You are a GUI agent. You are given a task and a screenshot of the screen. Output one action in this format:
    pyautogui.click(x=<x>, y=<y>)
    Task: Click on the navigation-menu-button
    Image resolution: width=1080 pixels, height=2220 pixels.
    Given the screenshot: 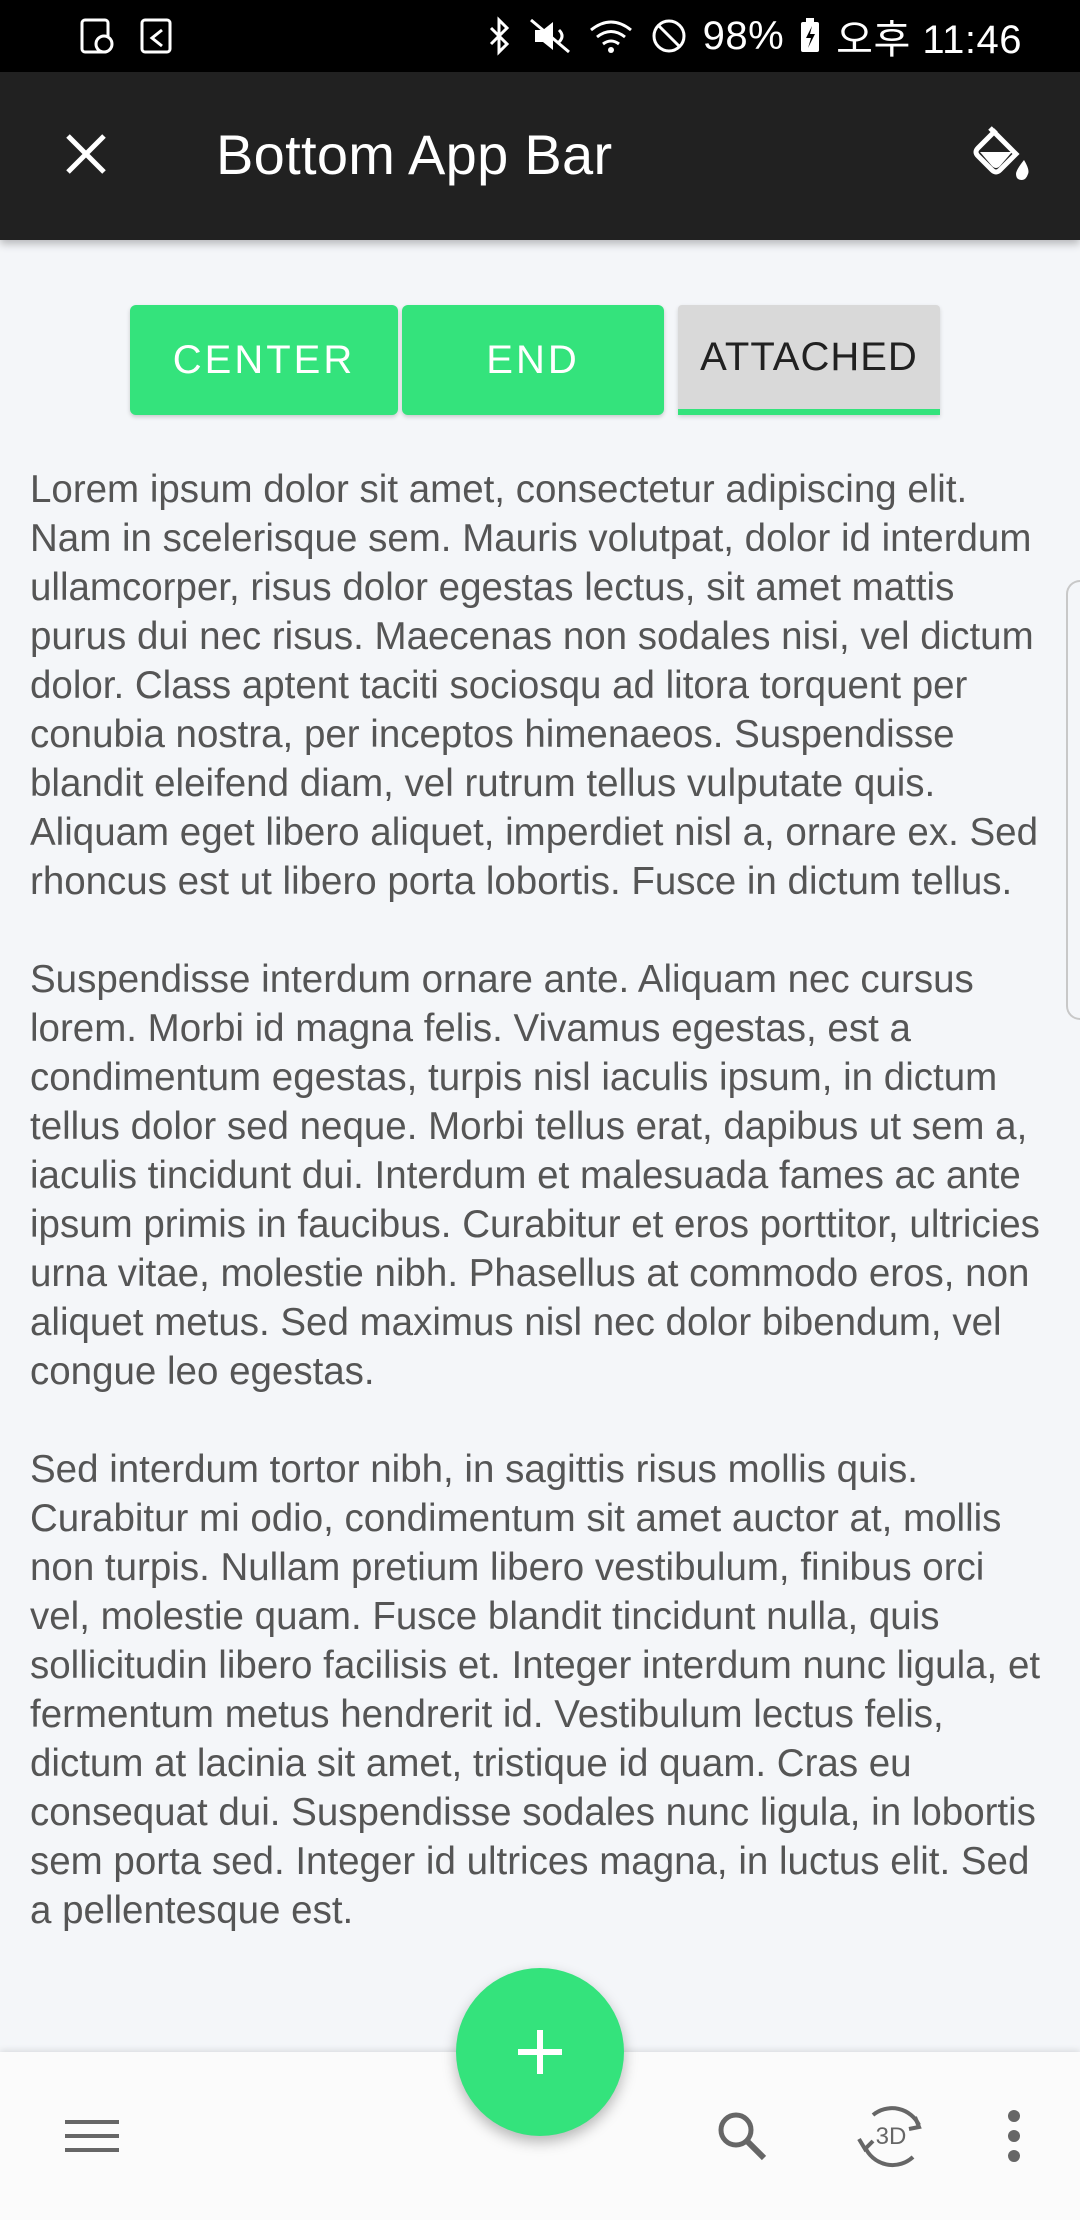 What is the action you would take?
    pyautogui.click(x=92, y=2136)
    